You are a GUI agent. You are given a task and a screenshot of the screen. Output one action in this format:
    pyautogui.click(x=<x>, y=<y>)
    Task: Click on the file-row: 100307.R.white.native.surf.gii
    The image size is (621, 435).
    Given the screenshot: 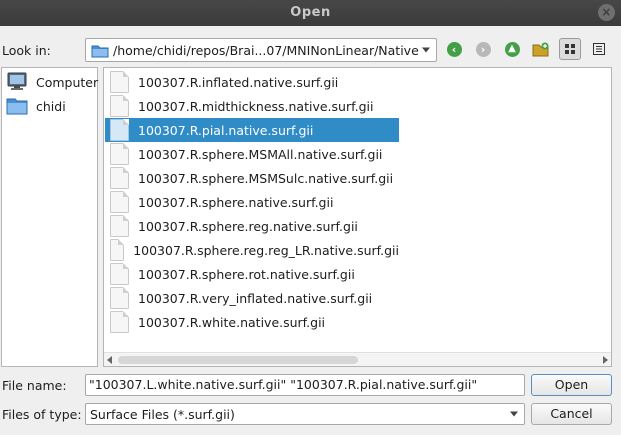 What is the action you would take?
    pyautogui.click(x=252, y=322)
    